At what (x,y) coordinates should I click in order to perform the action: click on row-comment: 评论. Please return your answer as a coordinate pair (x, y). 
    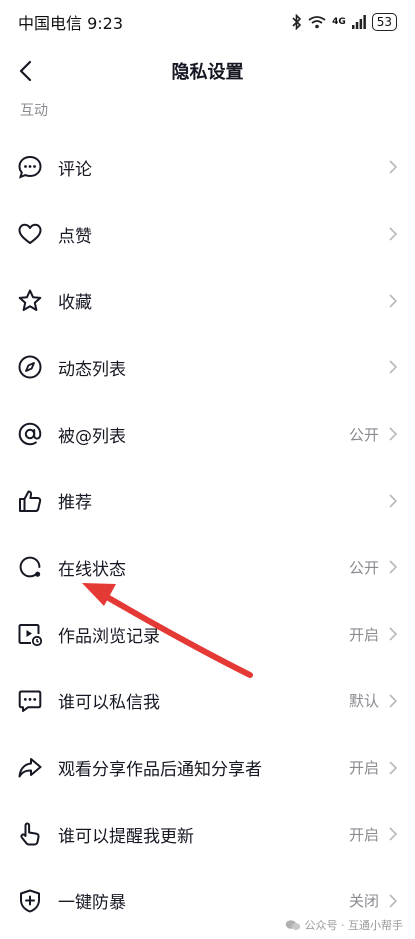
    Looking at the image, I should click on (207, 167).